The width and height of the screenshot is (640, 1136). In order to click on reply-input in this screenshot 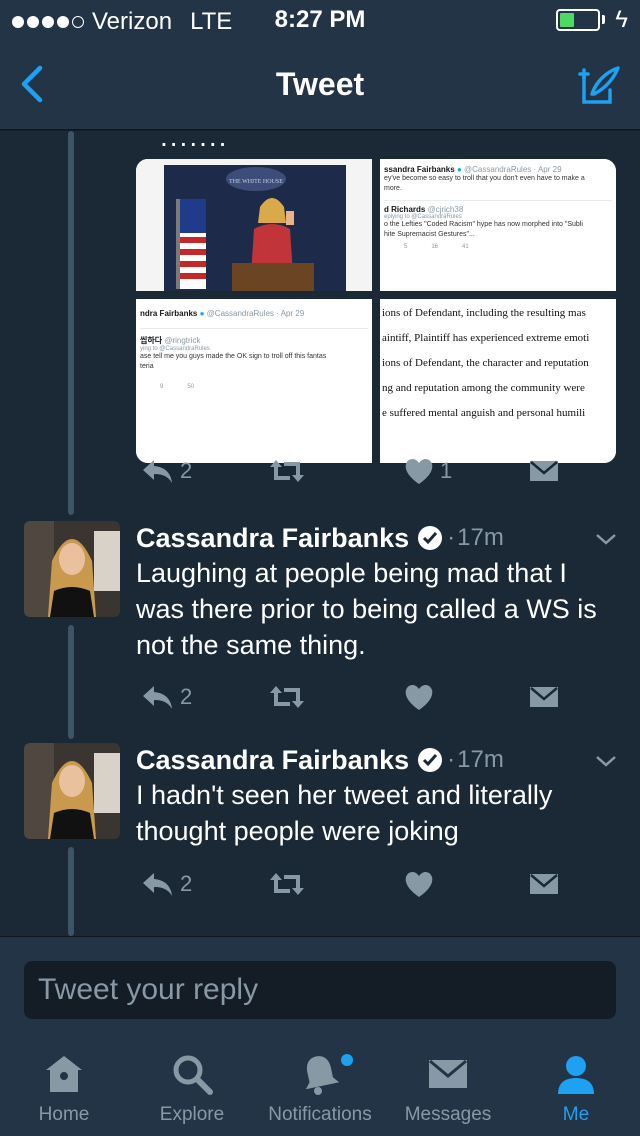, I will do `click(320, 990)`.